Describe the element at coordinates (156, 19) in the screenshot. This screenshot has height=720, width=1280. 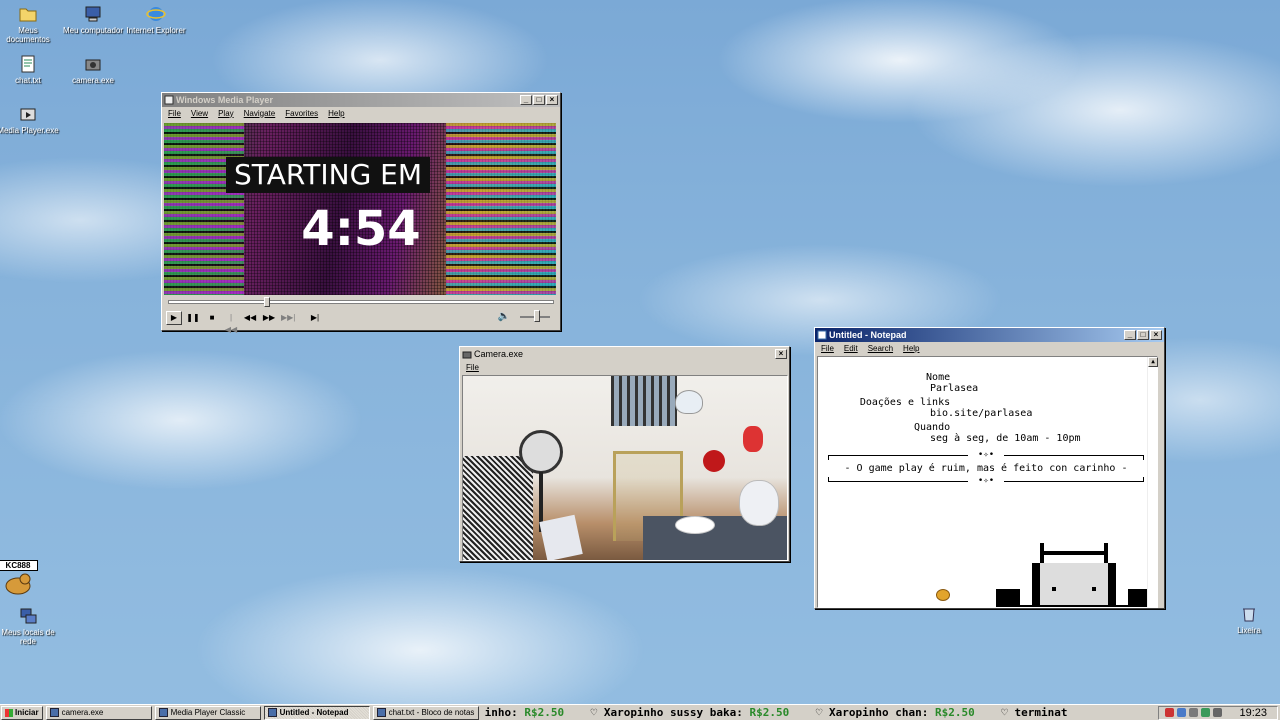
I see `desktop-icon-internet-explorer: Internet Explorer` at that location.